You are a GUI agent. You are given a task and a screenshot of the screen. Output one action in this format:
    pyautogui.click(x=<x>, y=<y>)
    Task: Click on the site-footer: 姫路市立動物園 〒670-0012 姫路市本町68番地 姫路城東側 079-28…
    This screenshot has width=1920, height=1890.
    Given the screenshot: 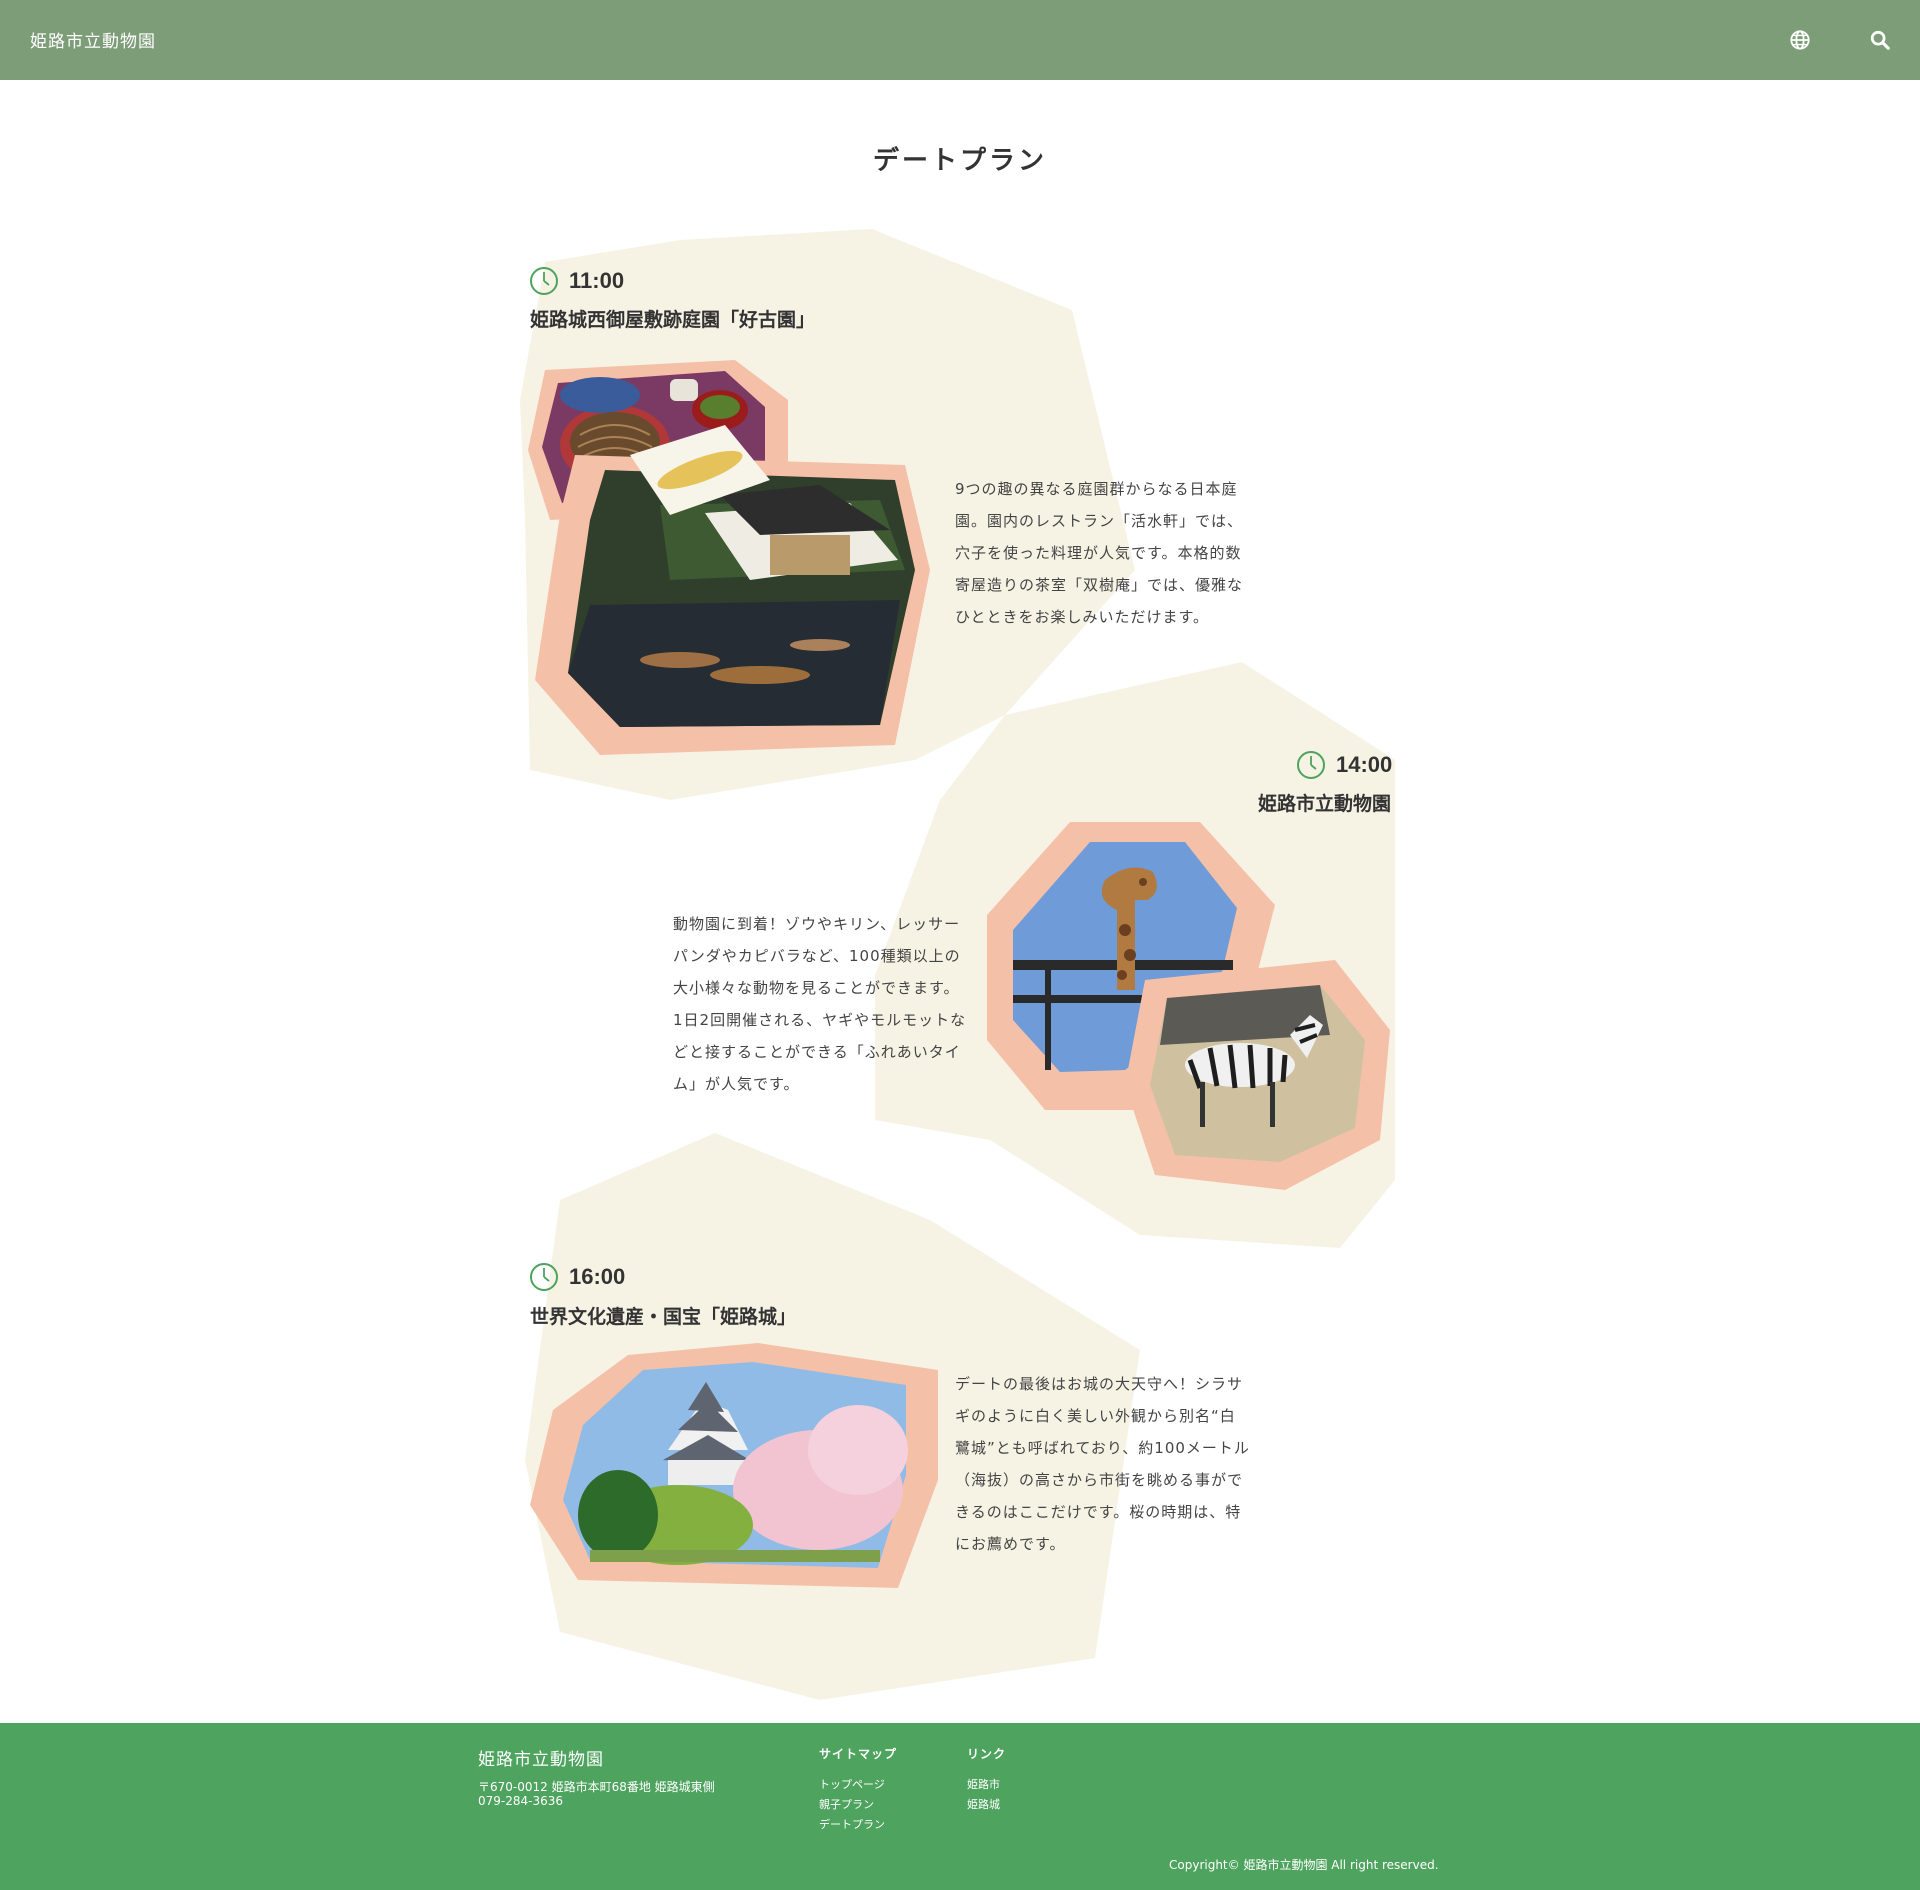 What is the action you would take?
    pyautogui.click(x=960, y=1806)
    